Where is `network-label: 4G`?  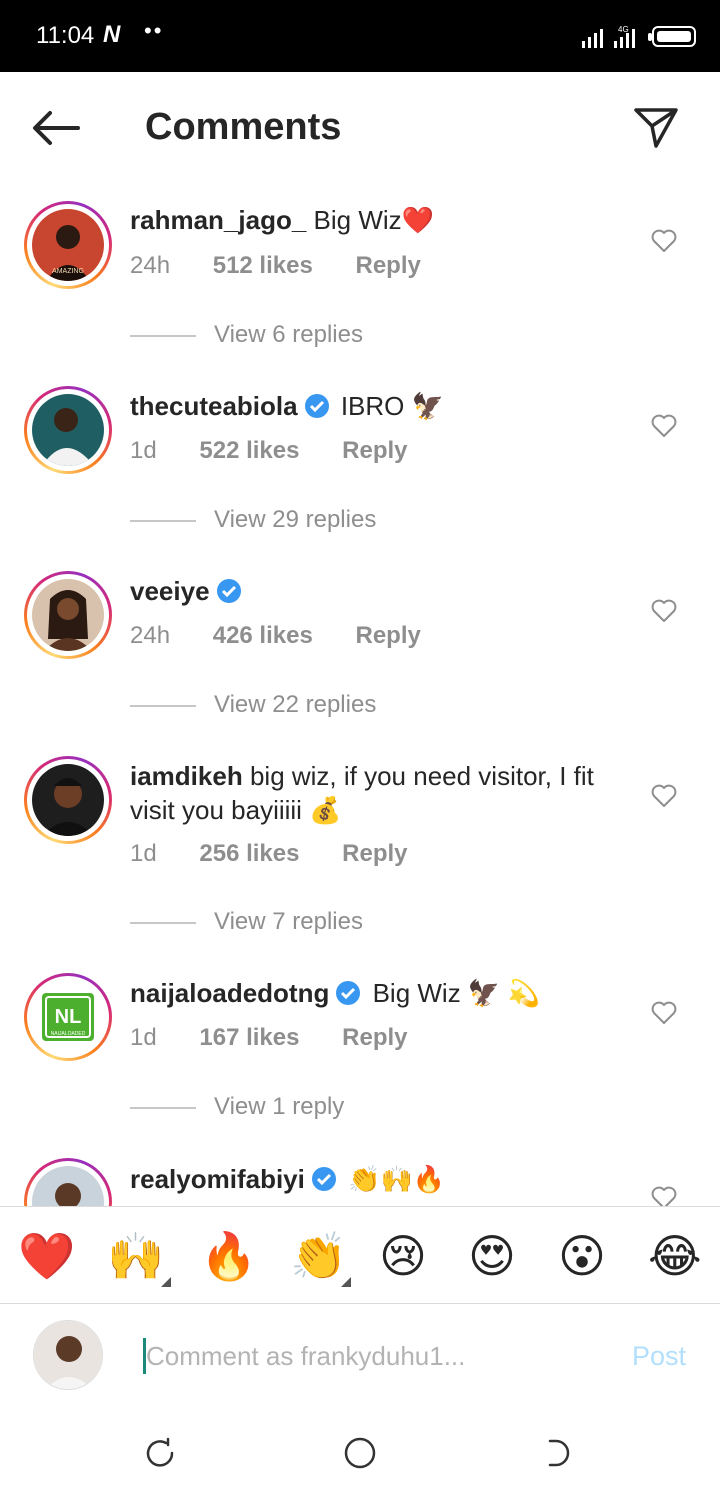 network-label: 4G is located at coordinates (623, 30).